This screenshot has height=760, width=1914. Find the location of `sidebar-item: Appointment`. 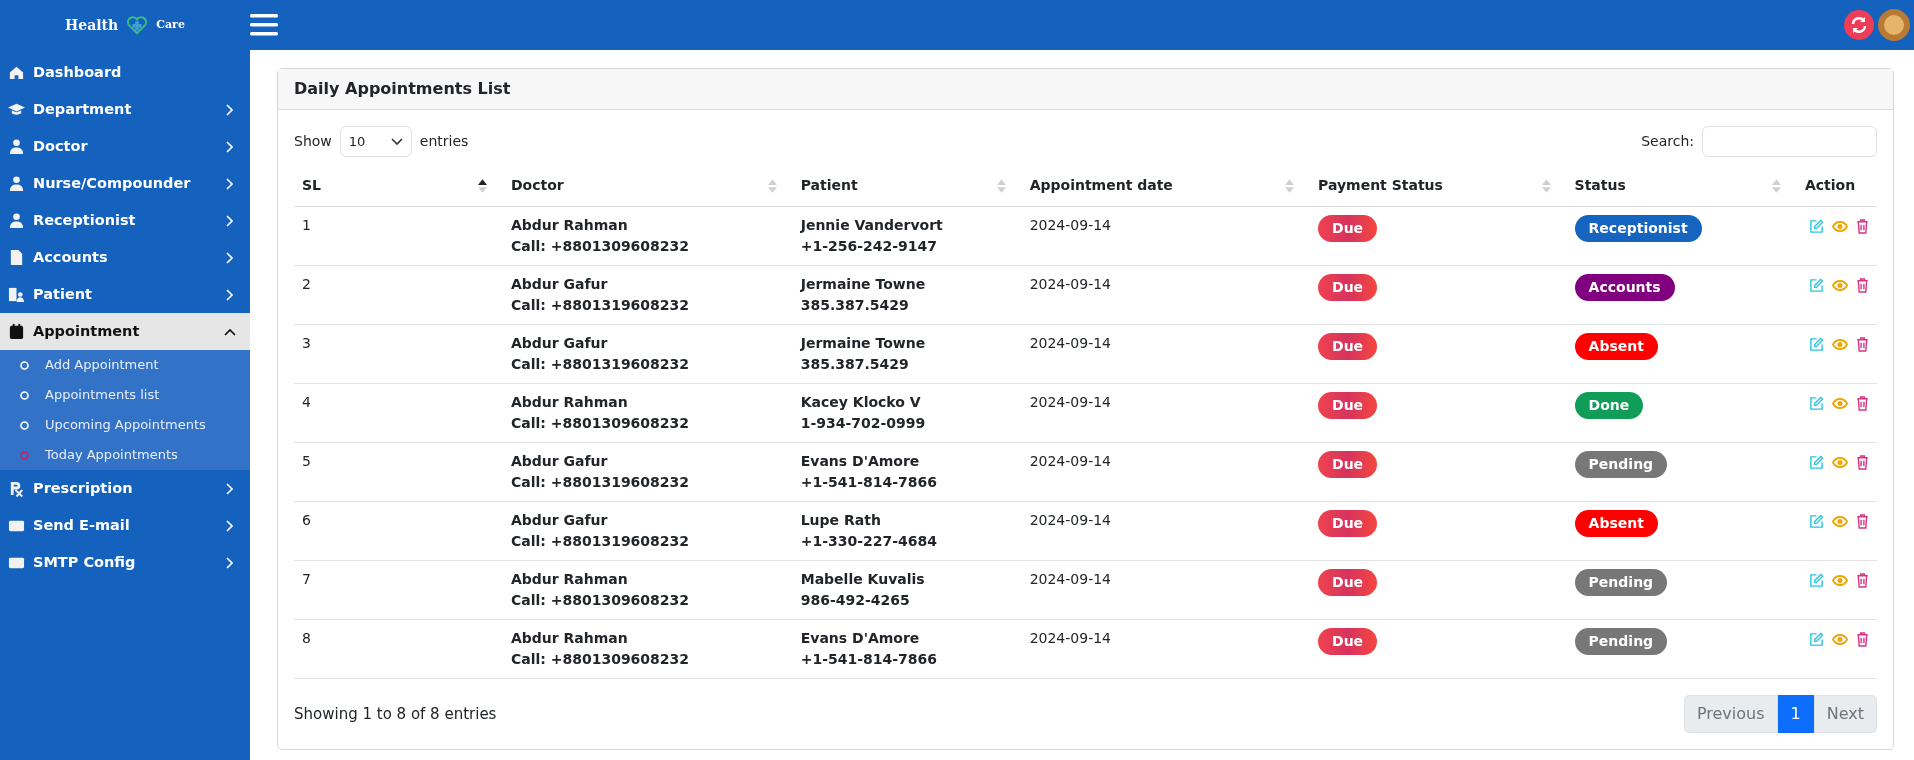

sidebar-item: Appointment is located at coordinates (125, 331).